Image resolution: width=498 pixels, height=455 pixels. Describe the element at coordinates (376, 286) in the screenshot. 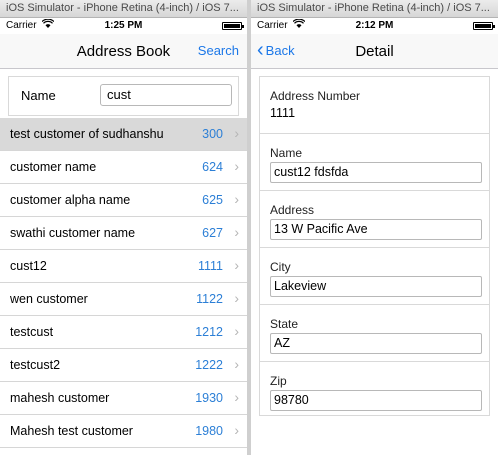

I see `city-field: Lakeview` at that location.